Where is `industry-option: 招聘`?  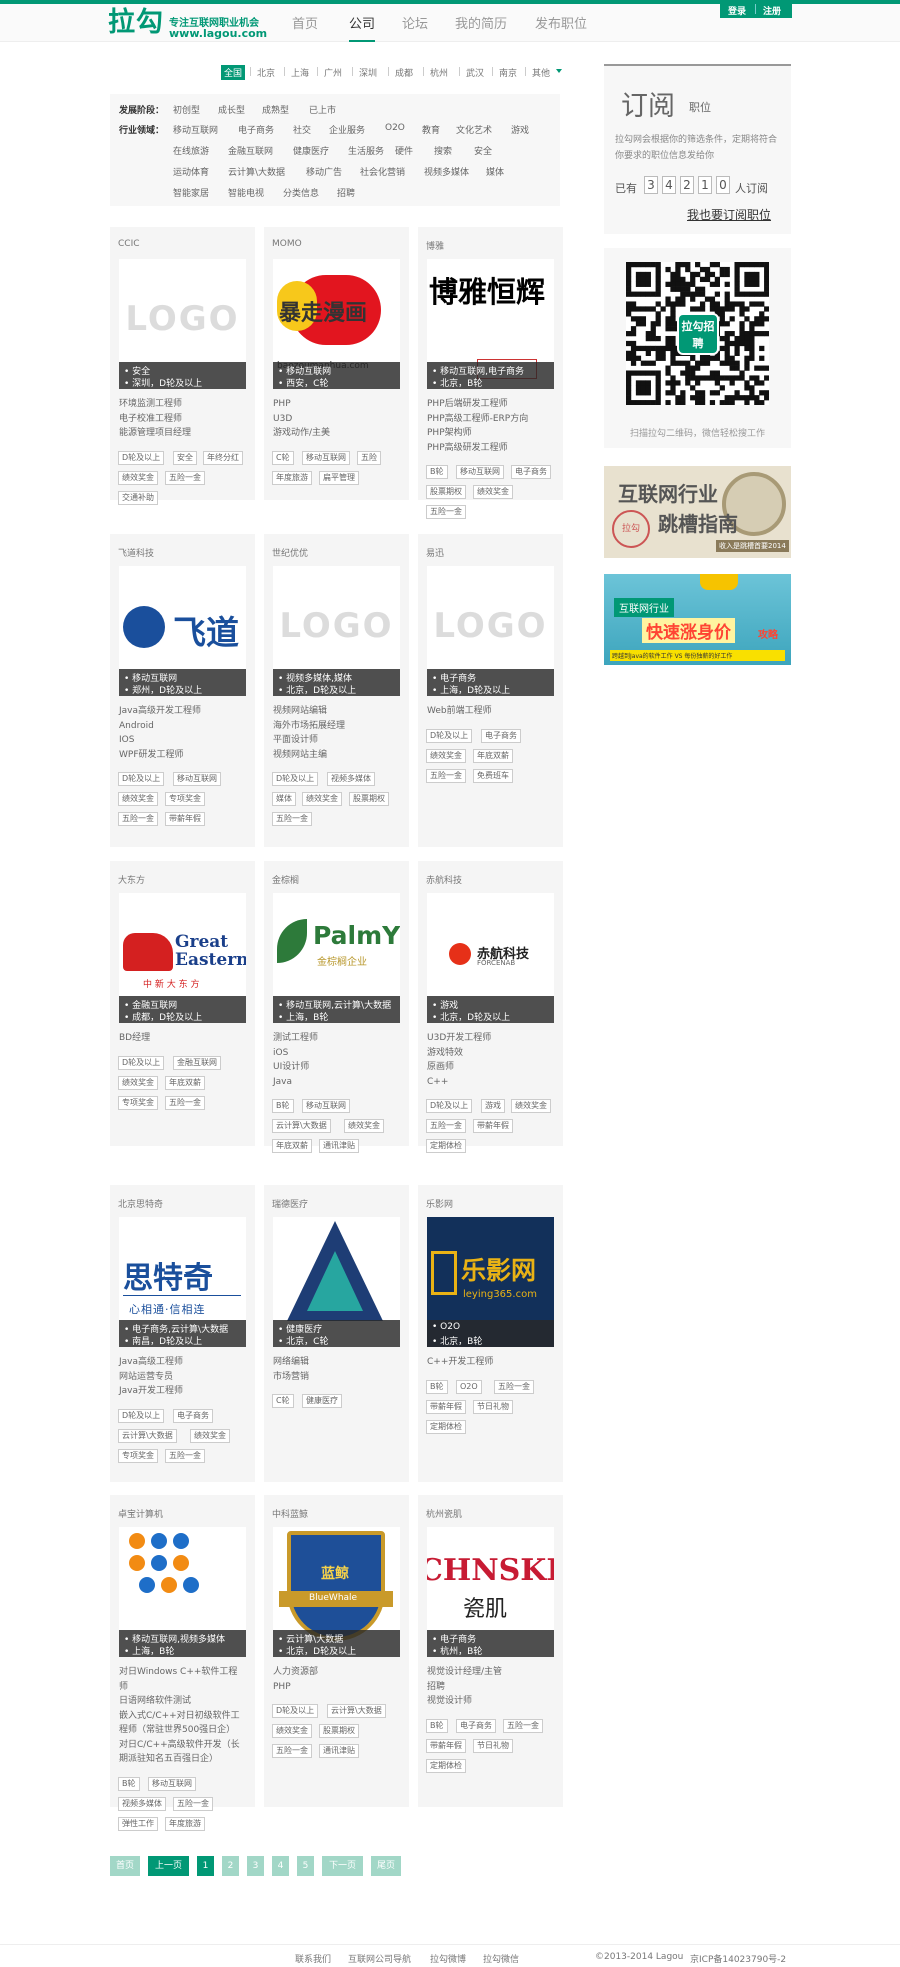 industry-option: 招聘 is located at coordinates (346, 192).